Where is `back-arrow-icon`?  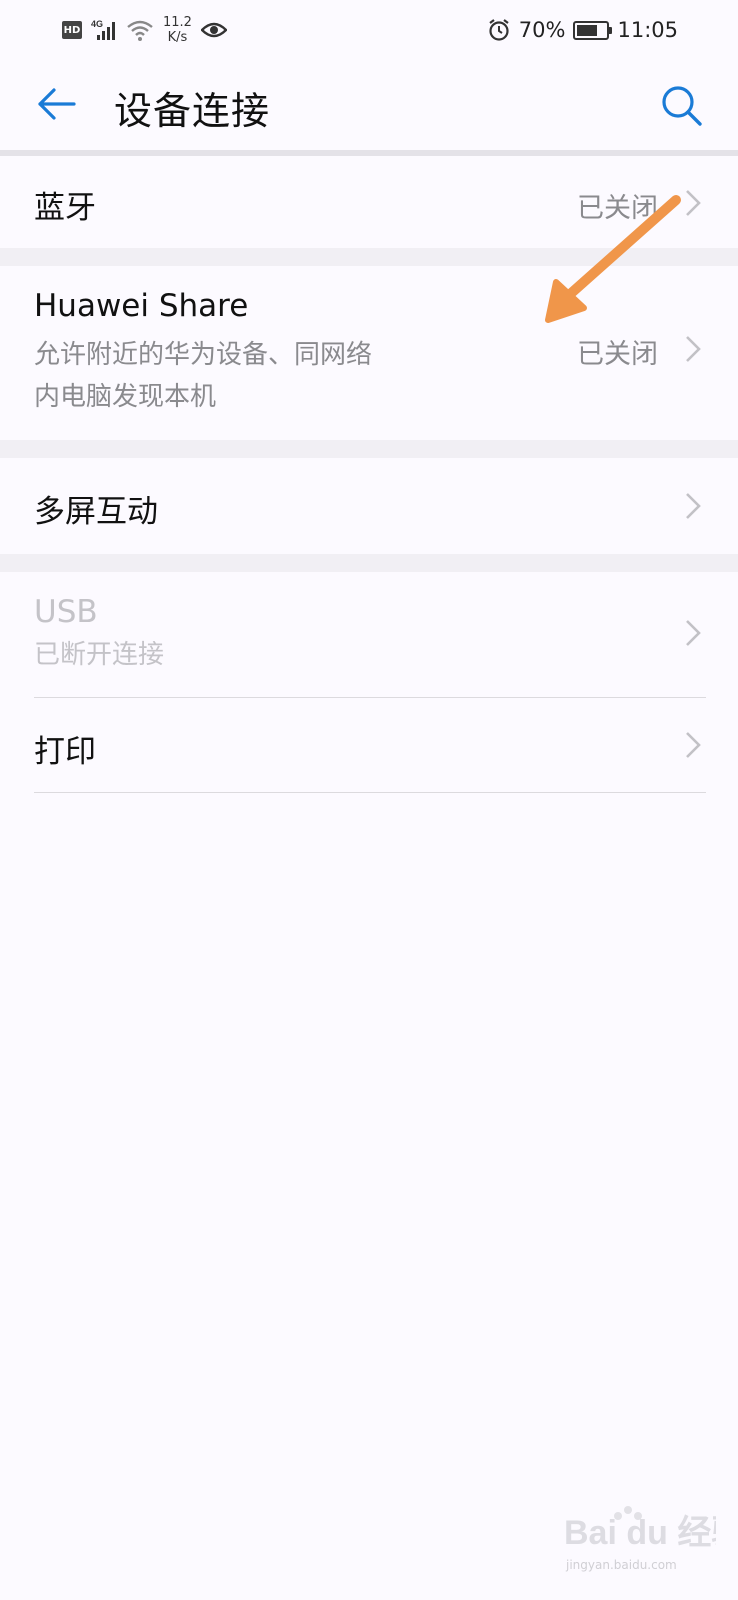 back-arrow-icon is located at coordinates (56, 104).